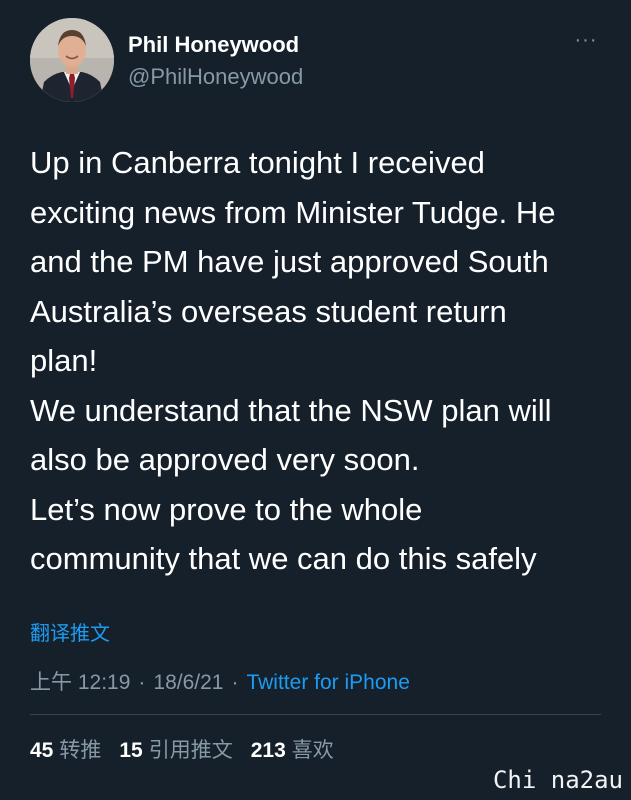  I want to click on likes-label: 喜欢, so click(312, 750).